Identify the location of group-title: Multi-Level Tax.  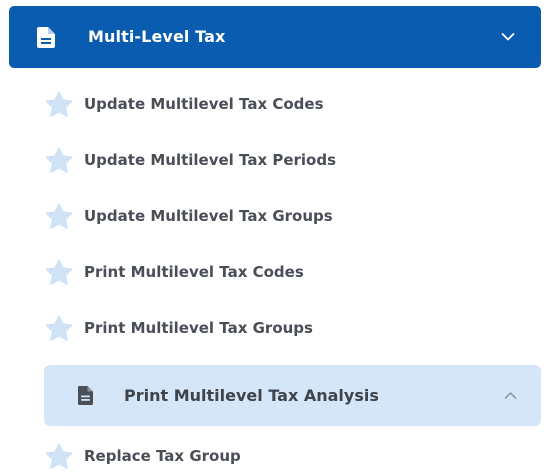
(157, 36).